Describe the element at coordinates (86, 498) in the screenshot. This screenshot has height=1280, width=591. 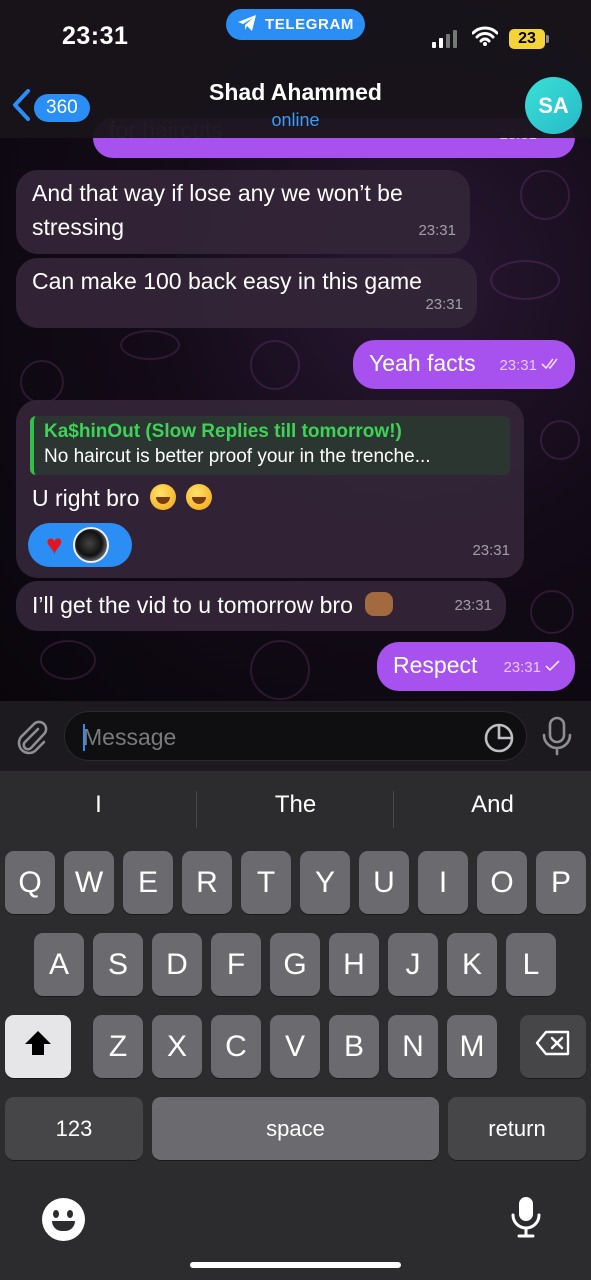
I see `message-text: U right bro` at that location.